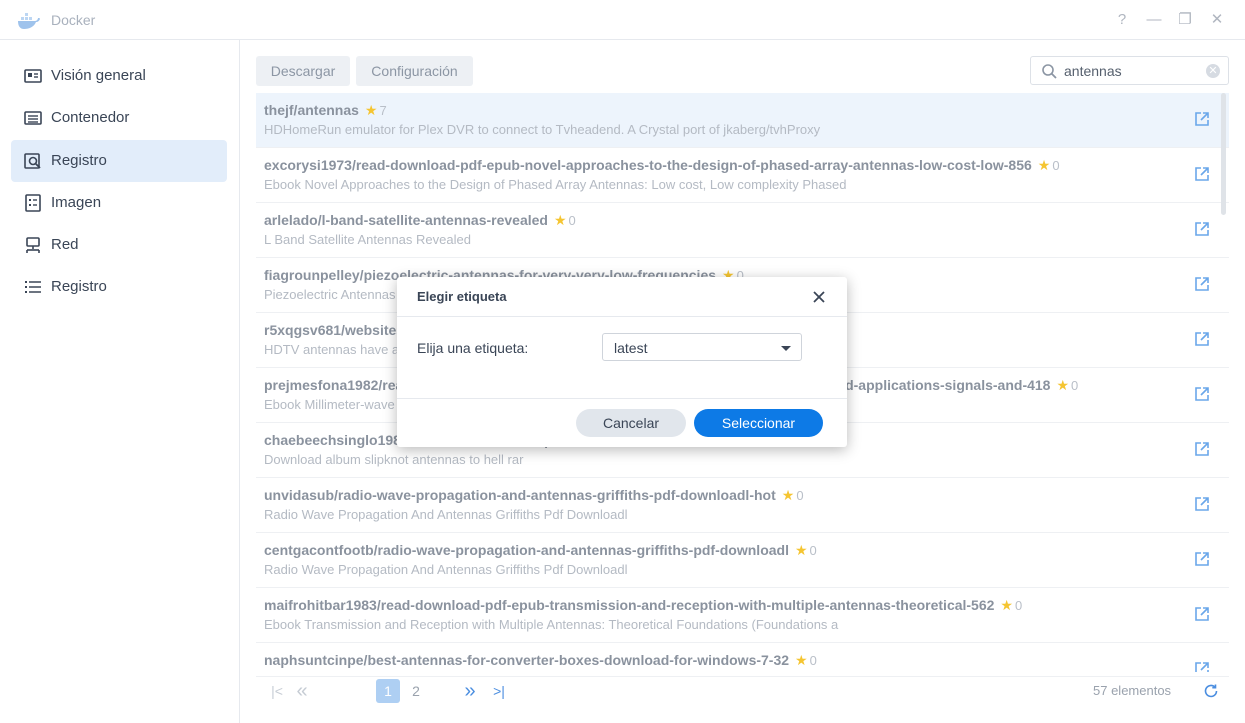  What do you see at coordinates (1049, 71) in the screenshot?
I see `search-icon` at bounding box center [1049, 71].